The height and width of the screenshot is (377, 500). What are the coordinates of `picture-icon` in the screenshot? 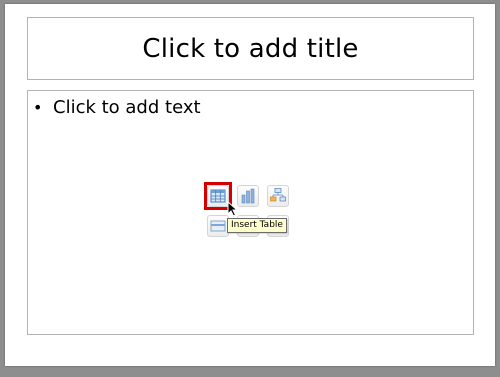 It's located at (218, 226).